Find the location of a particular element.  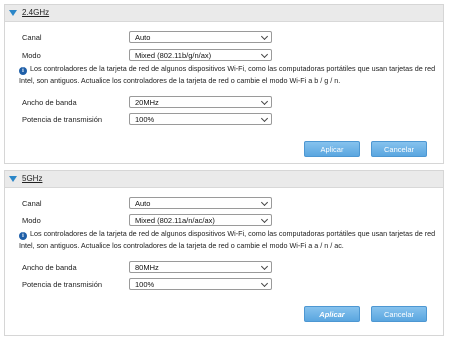

modo-select-24: Mixed (802.11b/g/n/ax) is located at coordinates (200, 55).